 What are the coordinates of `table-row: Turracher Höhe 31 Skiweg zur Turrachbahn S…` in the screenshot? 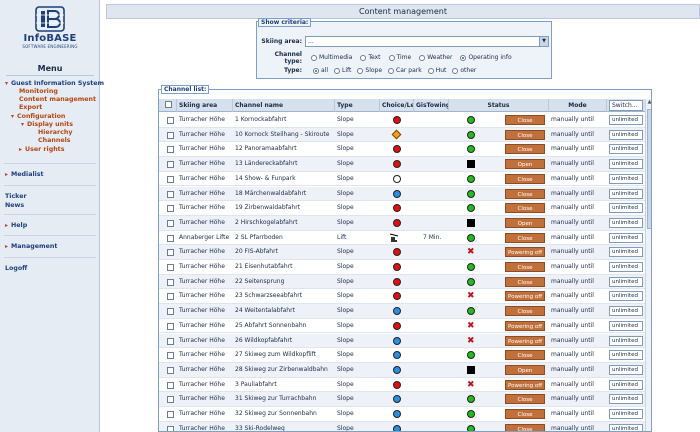 It's located at (402, 399).